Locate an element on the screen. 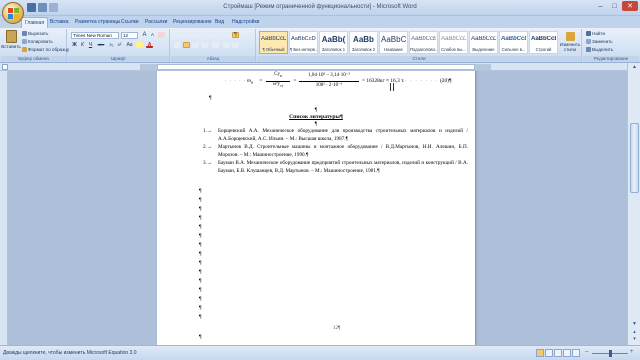  clear-format-icon is located at coordinates (161, 35).